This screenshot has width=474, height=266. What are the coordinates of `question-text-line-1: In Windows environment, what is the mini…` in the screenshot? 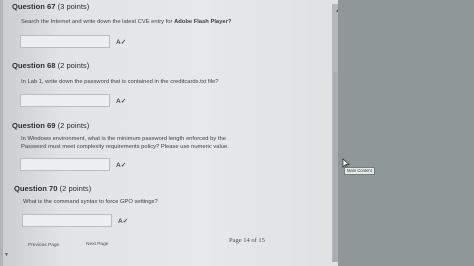 It's located at (123, 139).